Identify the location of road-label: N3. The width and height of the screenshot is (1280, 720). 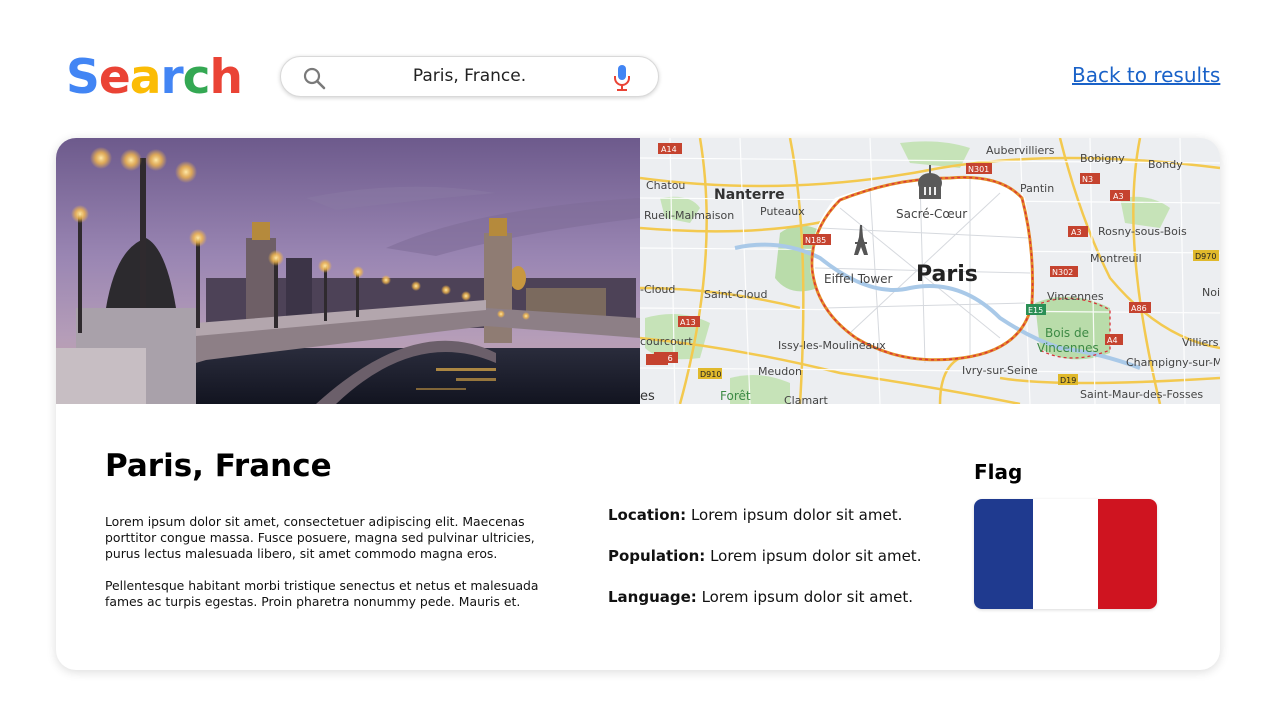
(1087, 179).